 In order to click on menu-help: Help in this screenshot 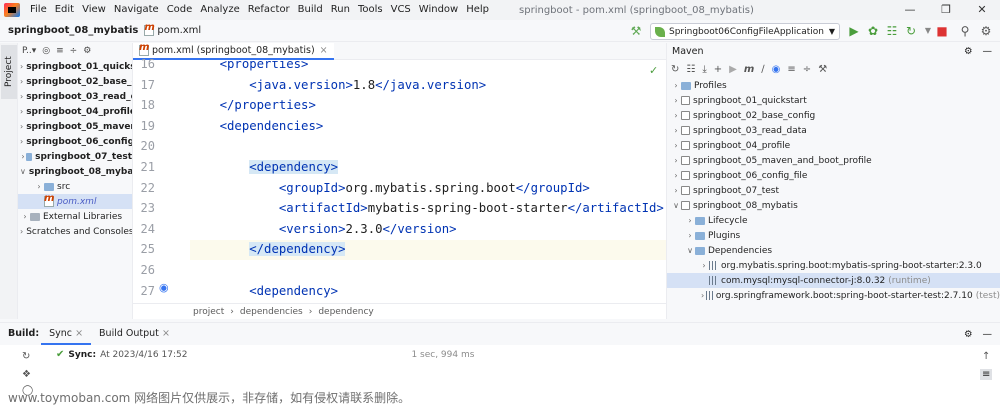, I will do `click(477, 10)`.